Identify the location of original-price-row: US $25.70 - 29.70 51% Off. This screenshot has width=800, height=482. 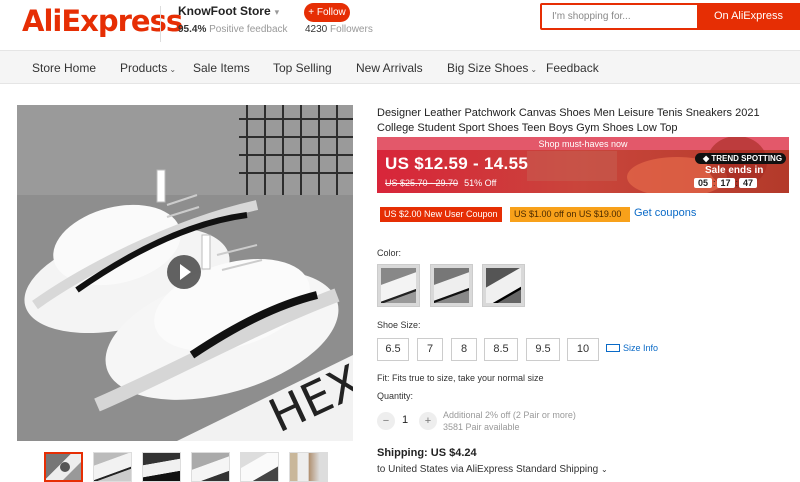
(440, 183).